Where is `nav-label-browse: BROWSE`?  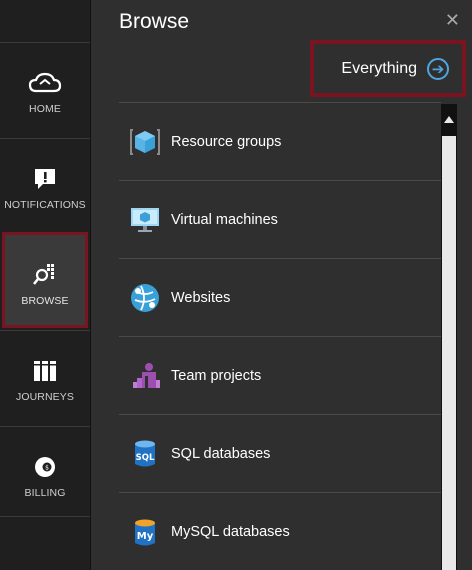 nav-label-browse: BROWSE is located at coordinates (45, 301).